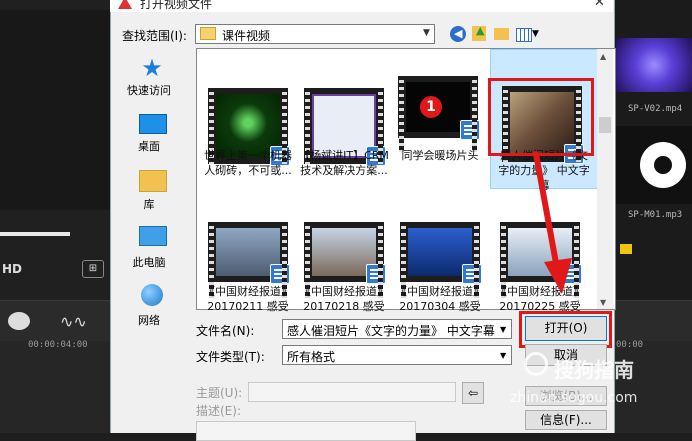  Describe the element at coordinates (153, 124) in the screenshot. I see `desktop-icon` at that location.